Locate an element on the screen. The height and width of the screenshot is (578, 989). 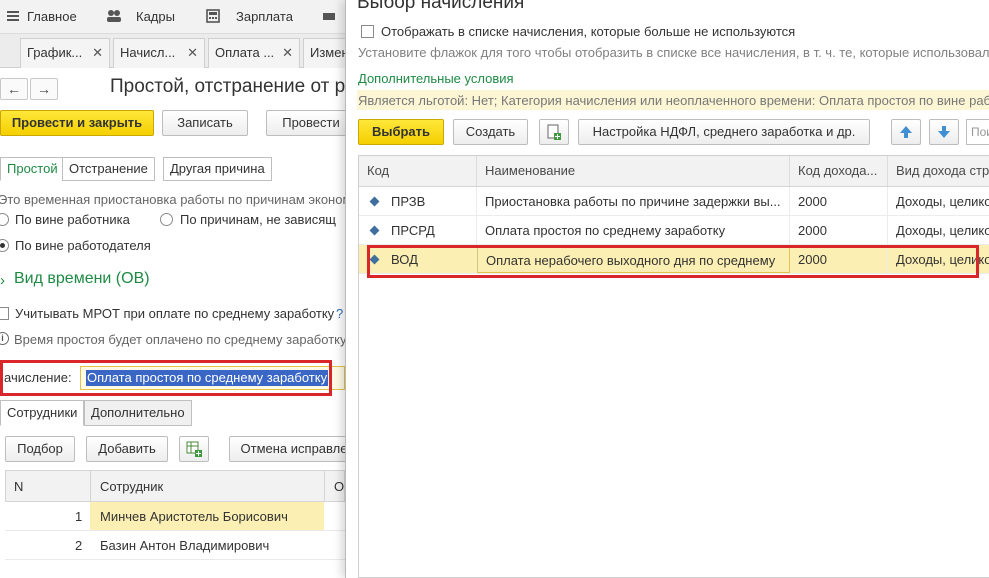
post-and-close-button: Провести и закрыть is located at coordinates (77, 123).